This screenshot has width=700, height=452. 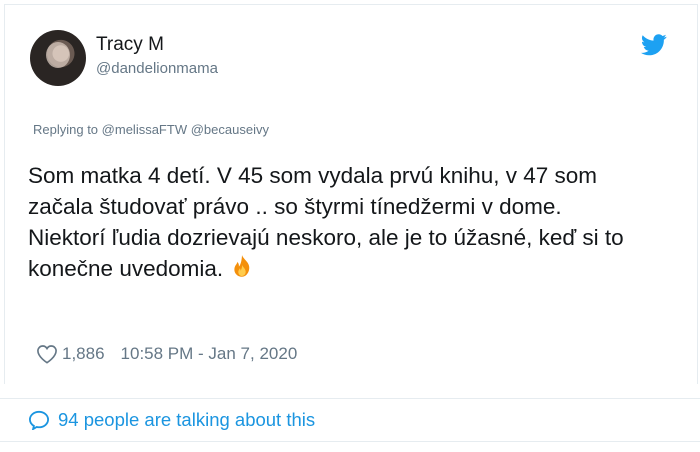 What do you see at coordinates (230, 129) in the screenshot?
I see `mention-link-2: @becauseivy` at bounding box center [230, 129].